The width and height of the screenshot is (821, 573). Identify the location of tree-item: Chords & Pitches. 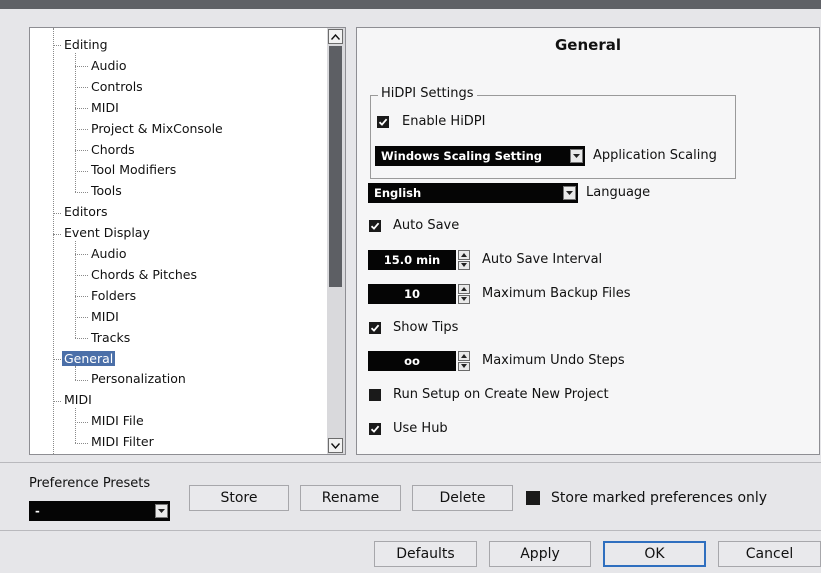
(144, 275).